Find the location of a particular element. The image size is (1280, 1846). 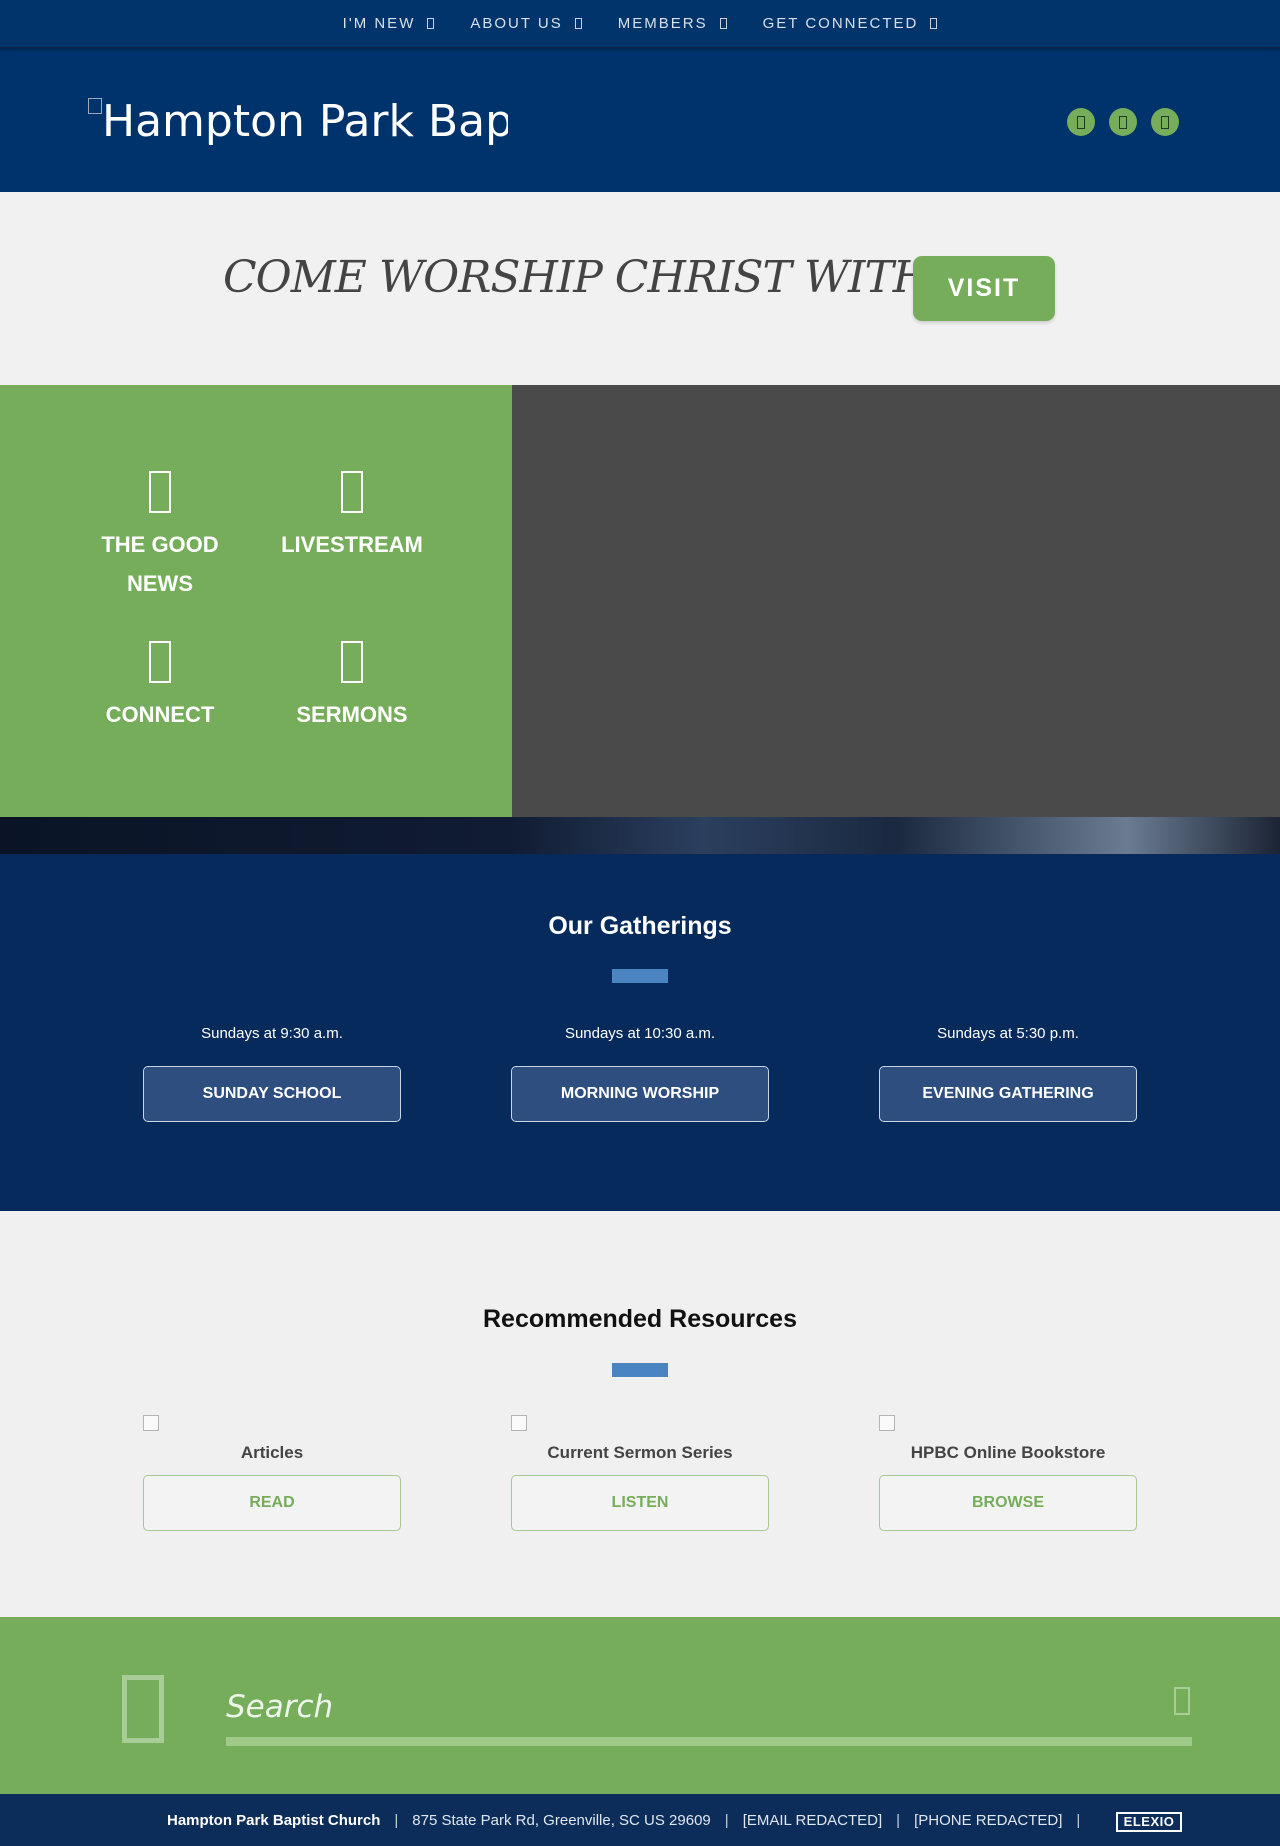

resource-title: HPBC Online Bookstore is located at coordinates (1008, 1452).